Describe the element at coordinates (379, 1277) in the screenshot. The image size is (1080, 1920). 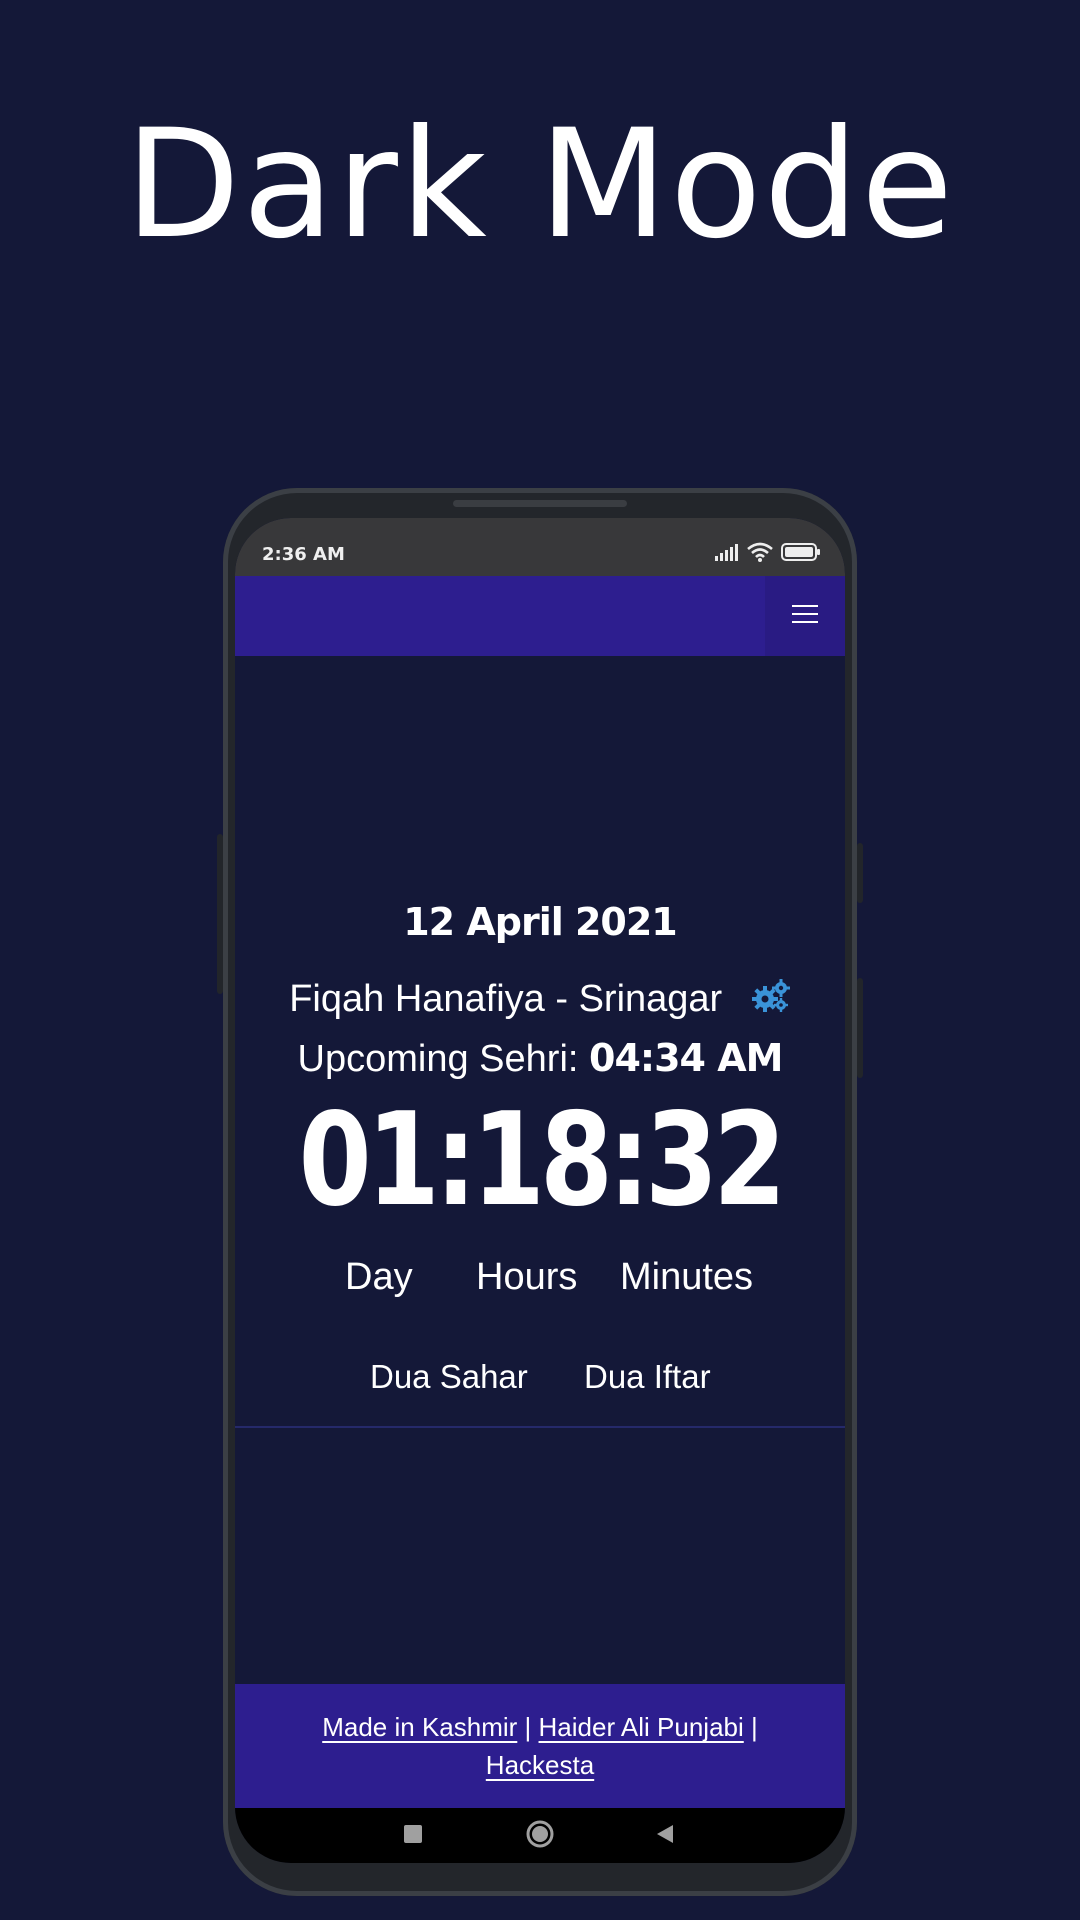
I see `unit-day: Day` at that location.